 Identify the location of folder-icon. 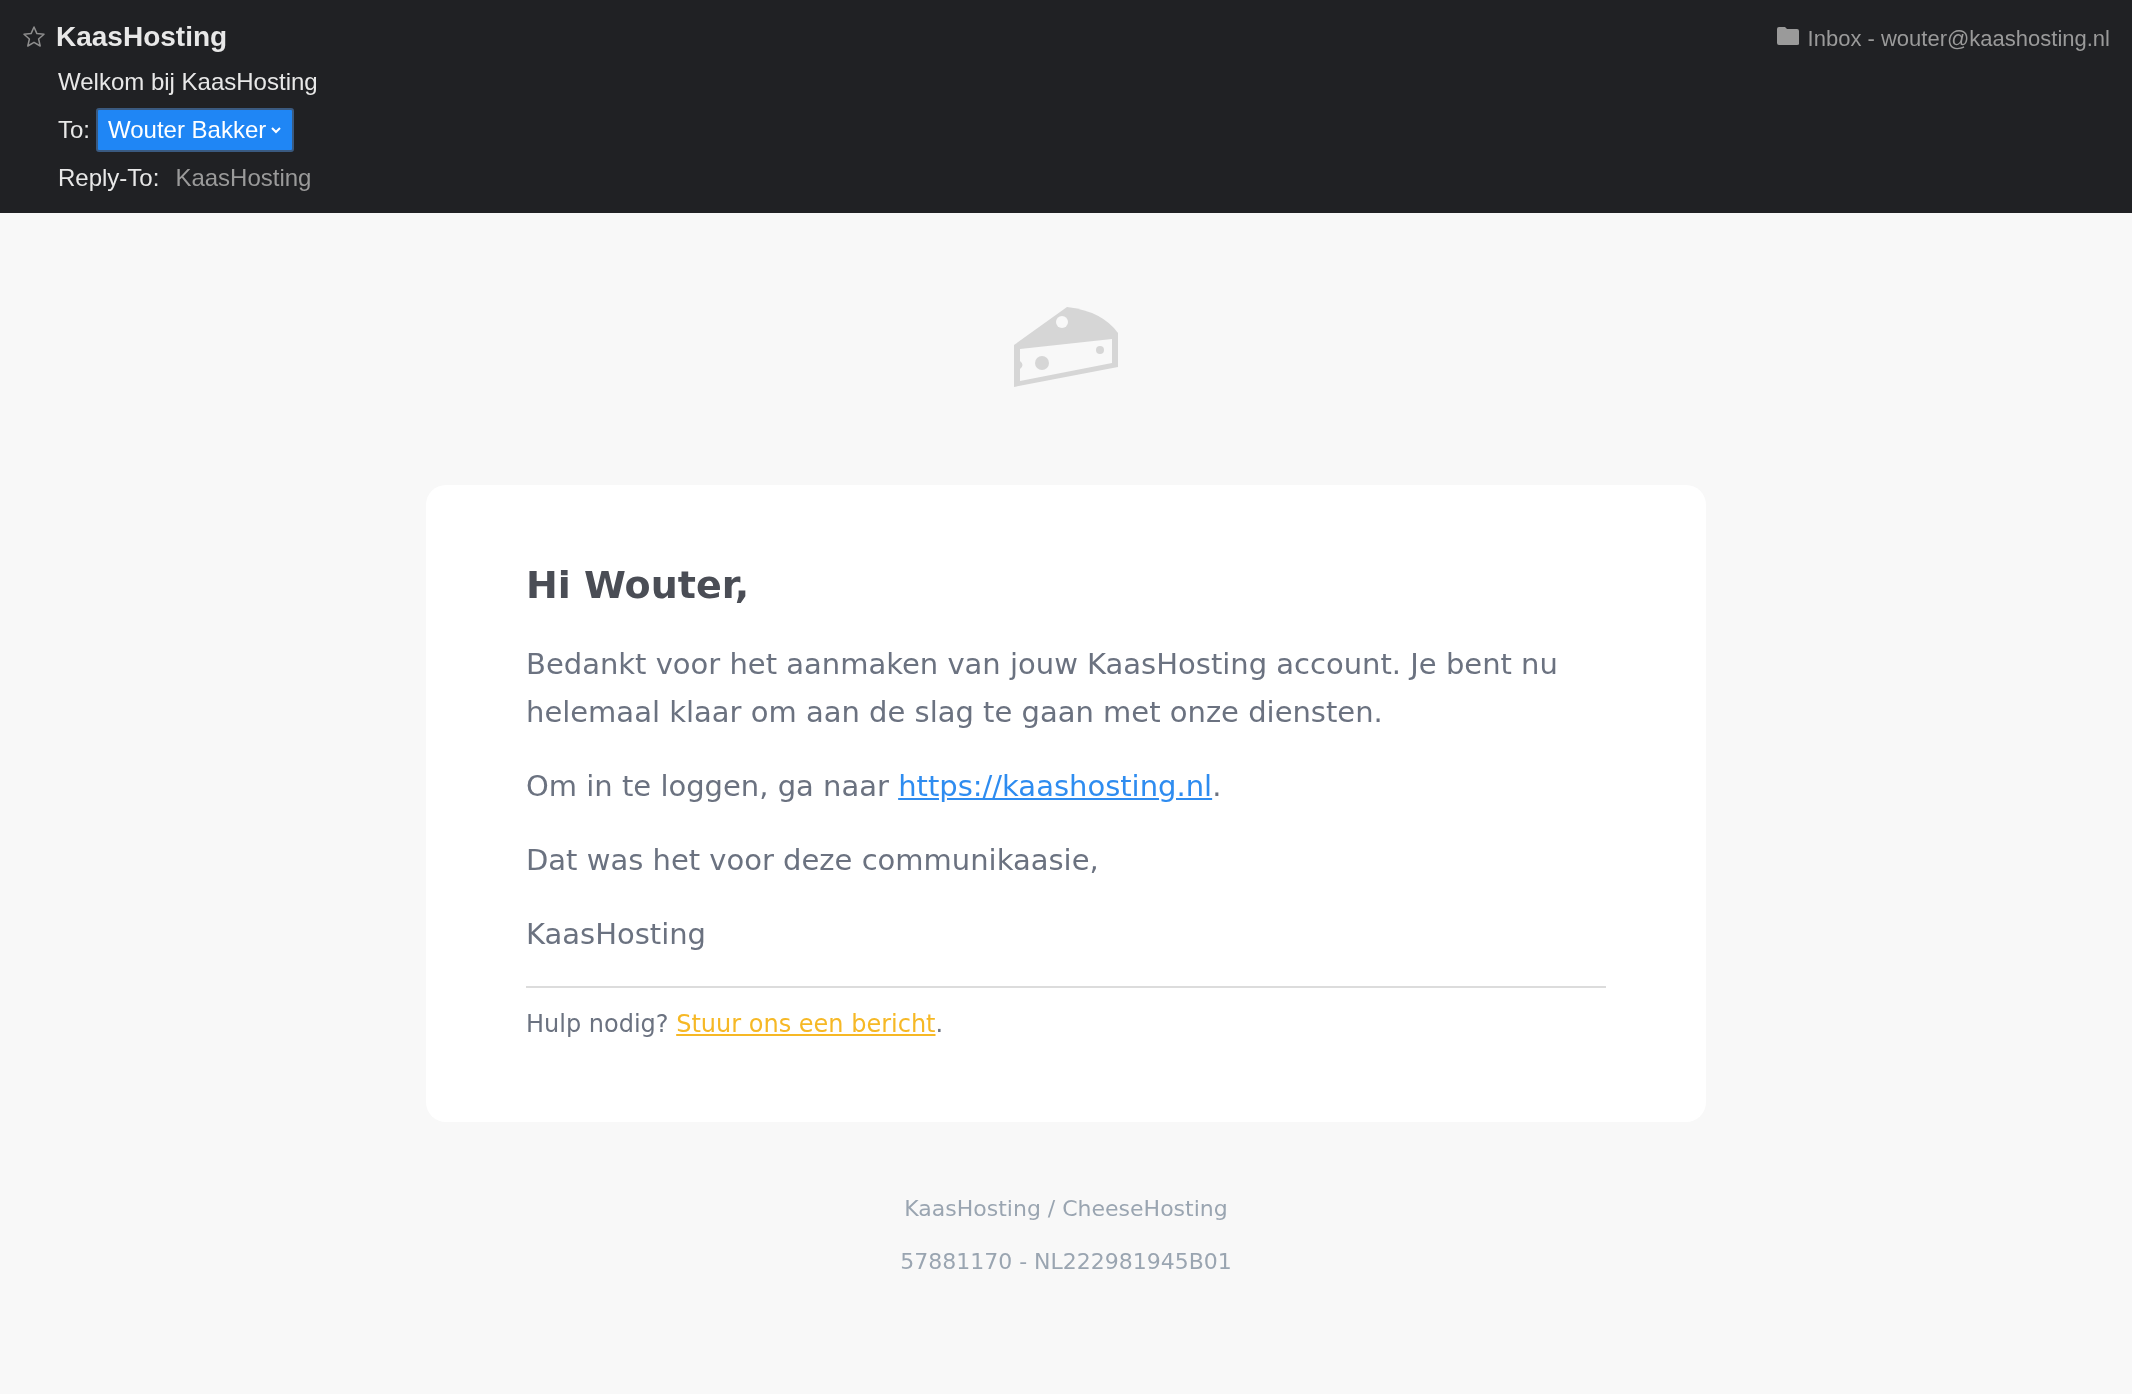
(1787, 36).